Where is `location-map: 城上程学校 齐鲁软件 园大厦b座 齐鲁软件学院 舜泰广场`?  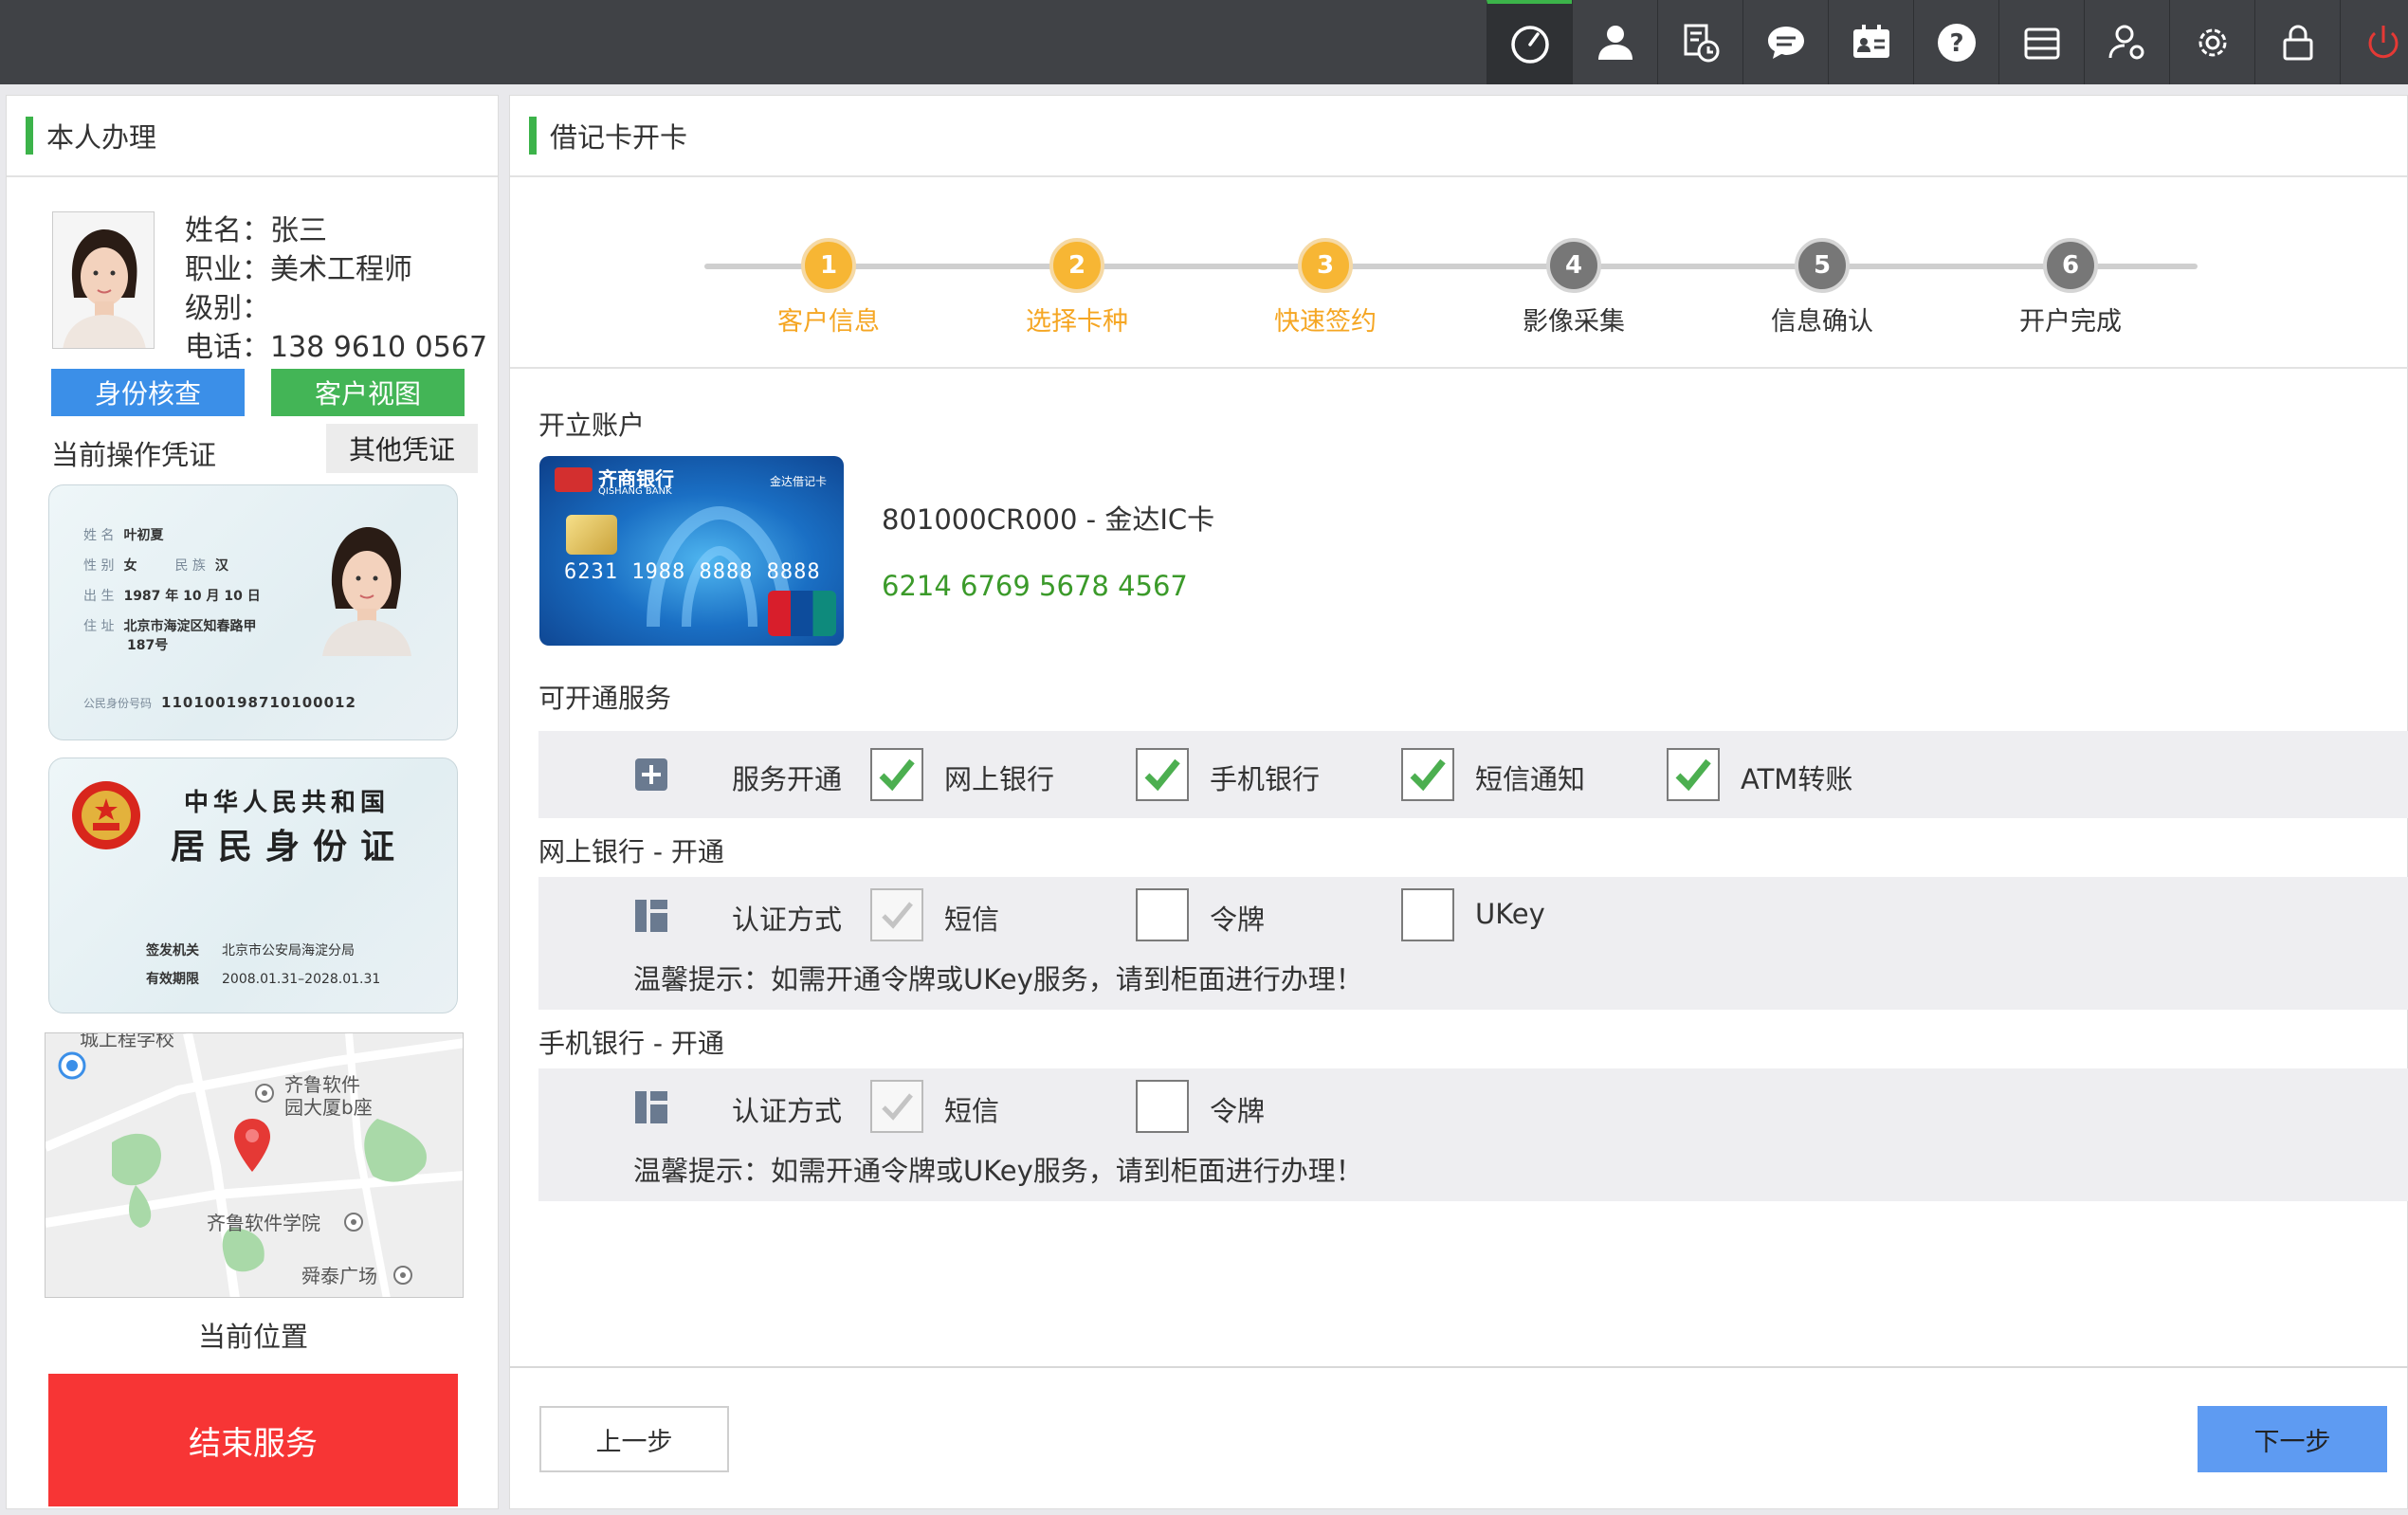 location-map: 城上程学校 齐鲁软件 园大厦b座 齐鲁软件学院 舜泰广场 is located at coordinates (254, 1165).